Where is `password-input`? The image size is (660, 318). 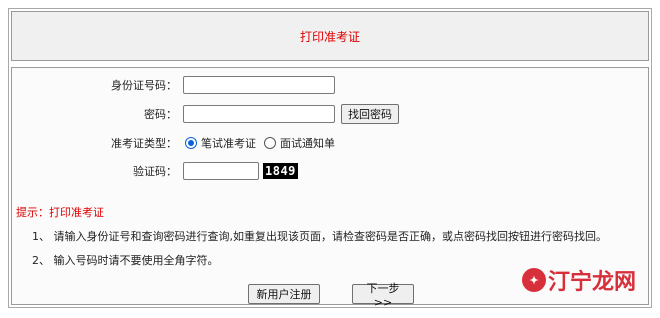 password-input is located at coordinates (259, 114).